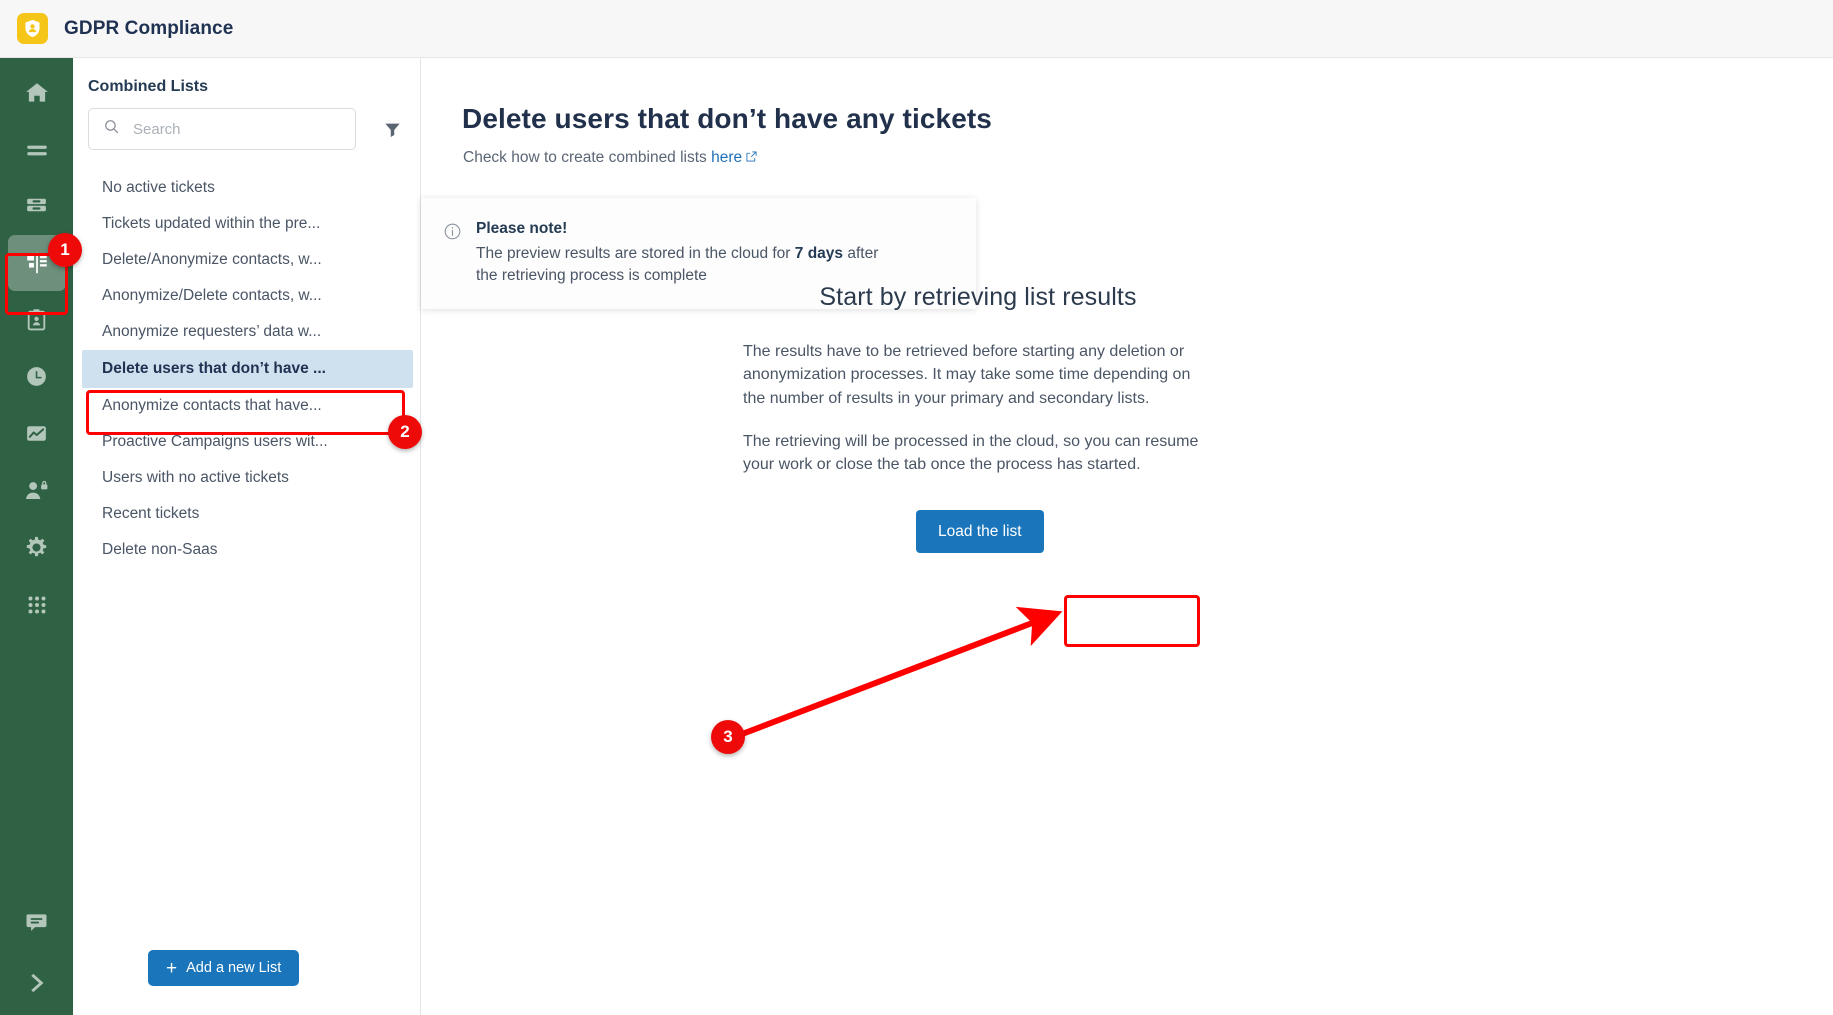  What do you see at coordinates (149, 28) in the screenshot?
I see `app-title: GDPR Compliance` at bounding box center [149, 28].